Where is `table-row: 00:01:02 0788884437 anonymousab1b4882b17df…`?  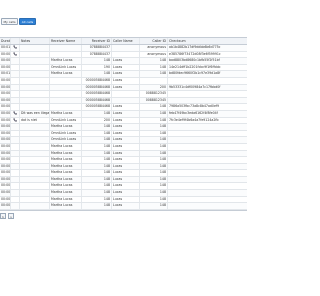 table-row: 00:01:02 0788884437 anonymousab1b4882b17df… is located at coordinates (123, 48).